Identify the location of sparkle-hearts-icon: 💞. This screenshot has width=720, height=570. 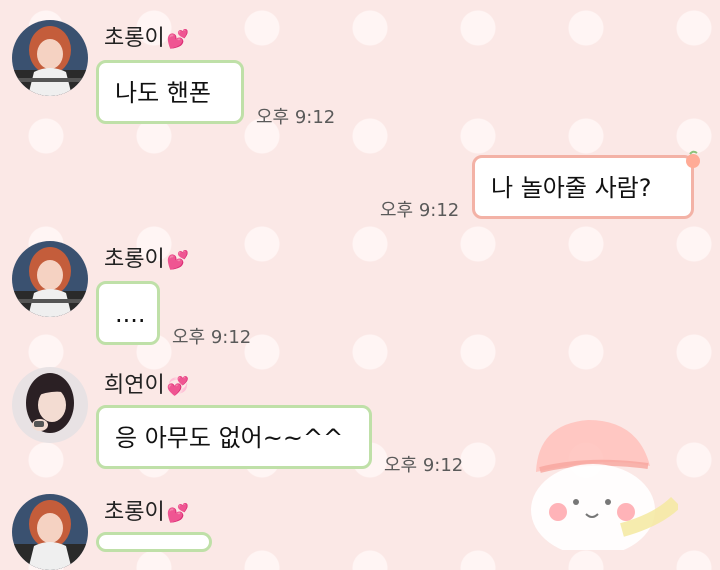
(178, 386).